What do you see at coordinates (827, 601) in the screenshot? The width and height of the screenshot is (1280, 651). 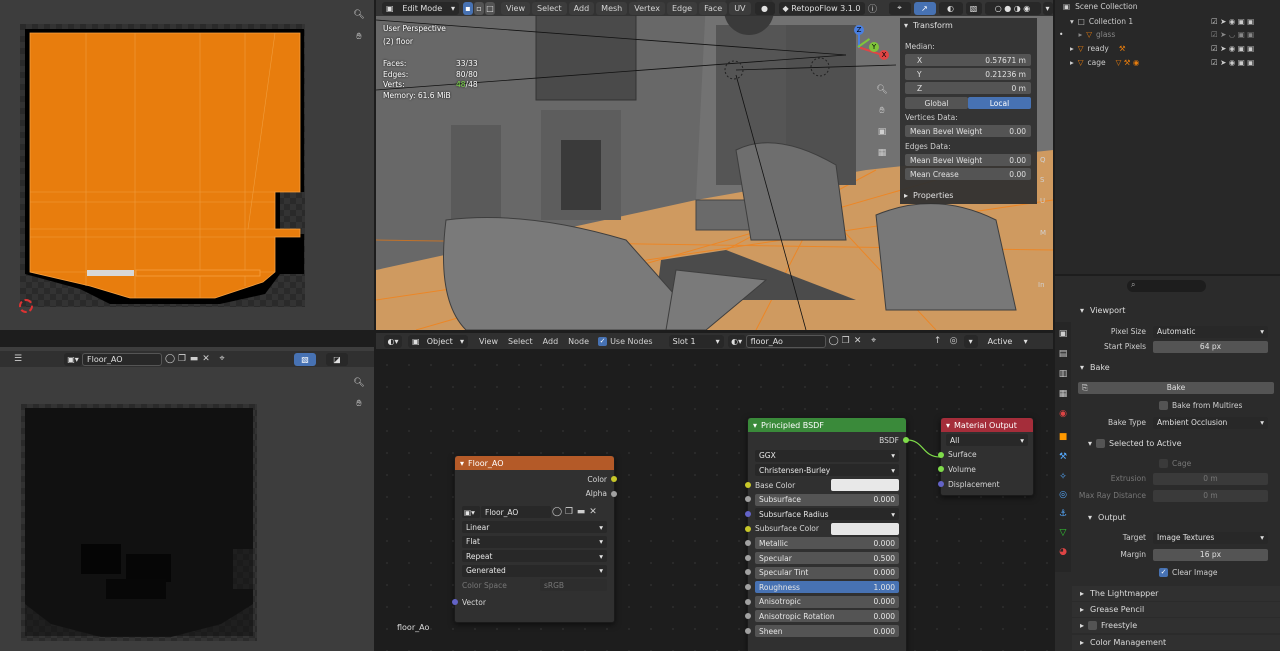 I see `anisotropic-field: Anisotropic 0.000` at bounding box center [827, 601].